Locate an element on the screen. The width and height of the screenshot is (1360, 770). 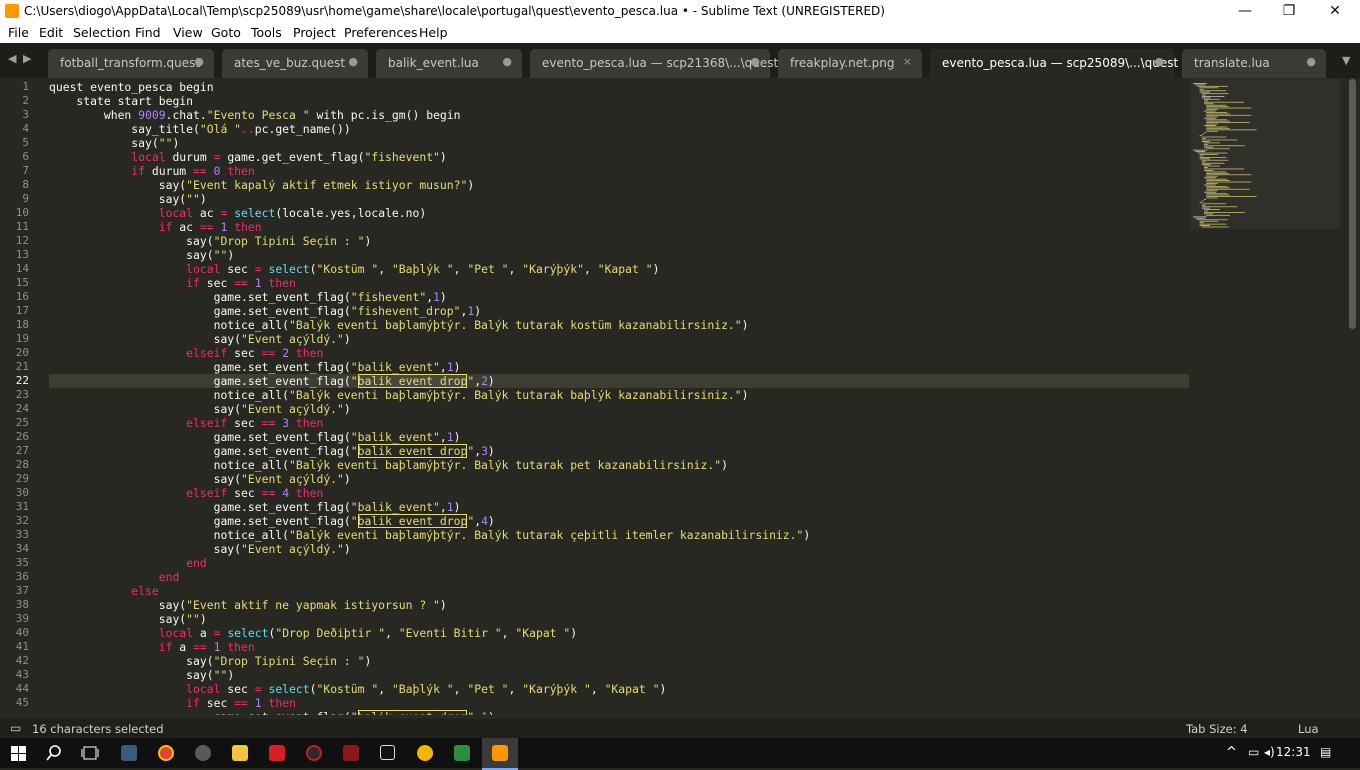
maximize-button: ❐ is located at coordinates (1289, 11).